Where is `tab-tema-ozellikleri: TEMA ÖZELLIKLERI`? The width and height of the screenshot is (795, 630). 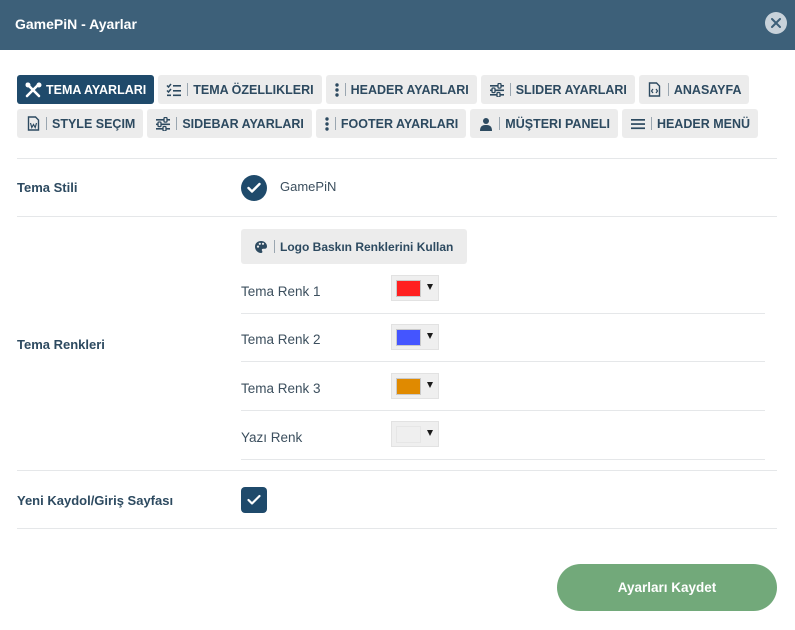
tab-tema-ozellikleri: TEMA ÖZELLIKLERI is located at coordinates (240, 89).